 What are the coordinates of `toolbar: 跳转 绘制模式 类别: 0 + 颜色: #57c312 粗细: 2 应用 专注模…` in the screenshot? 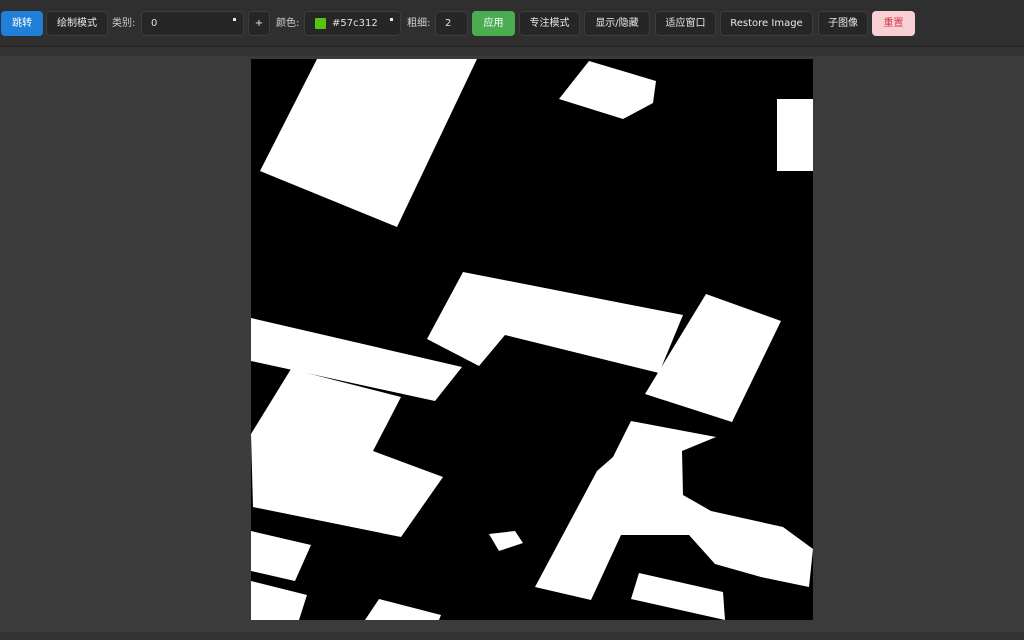 It's located at (512, 23).